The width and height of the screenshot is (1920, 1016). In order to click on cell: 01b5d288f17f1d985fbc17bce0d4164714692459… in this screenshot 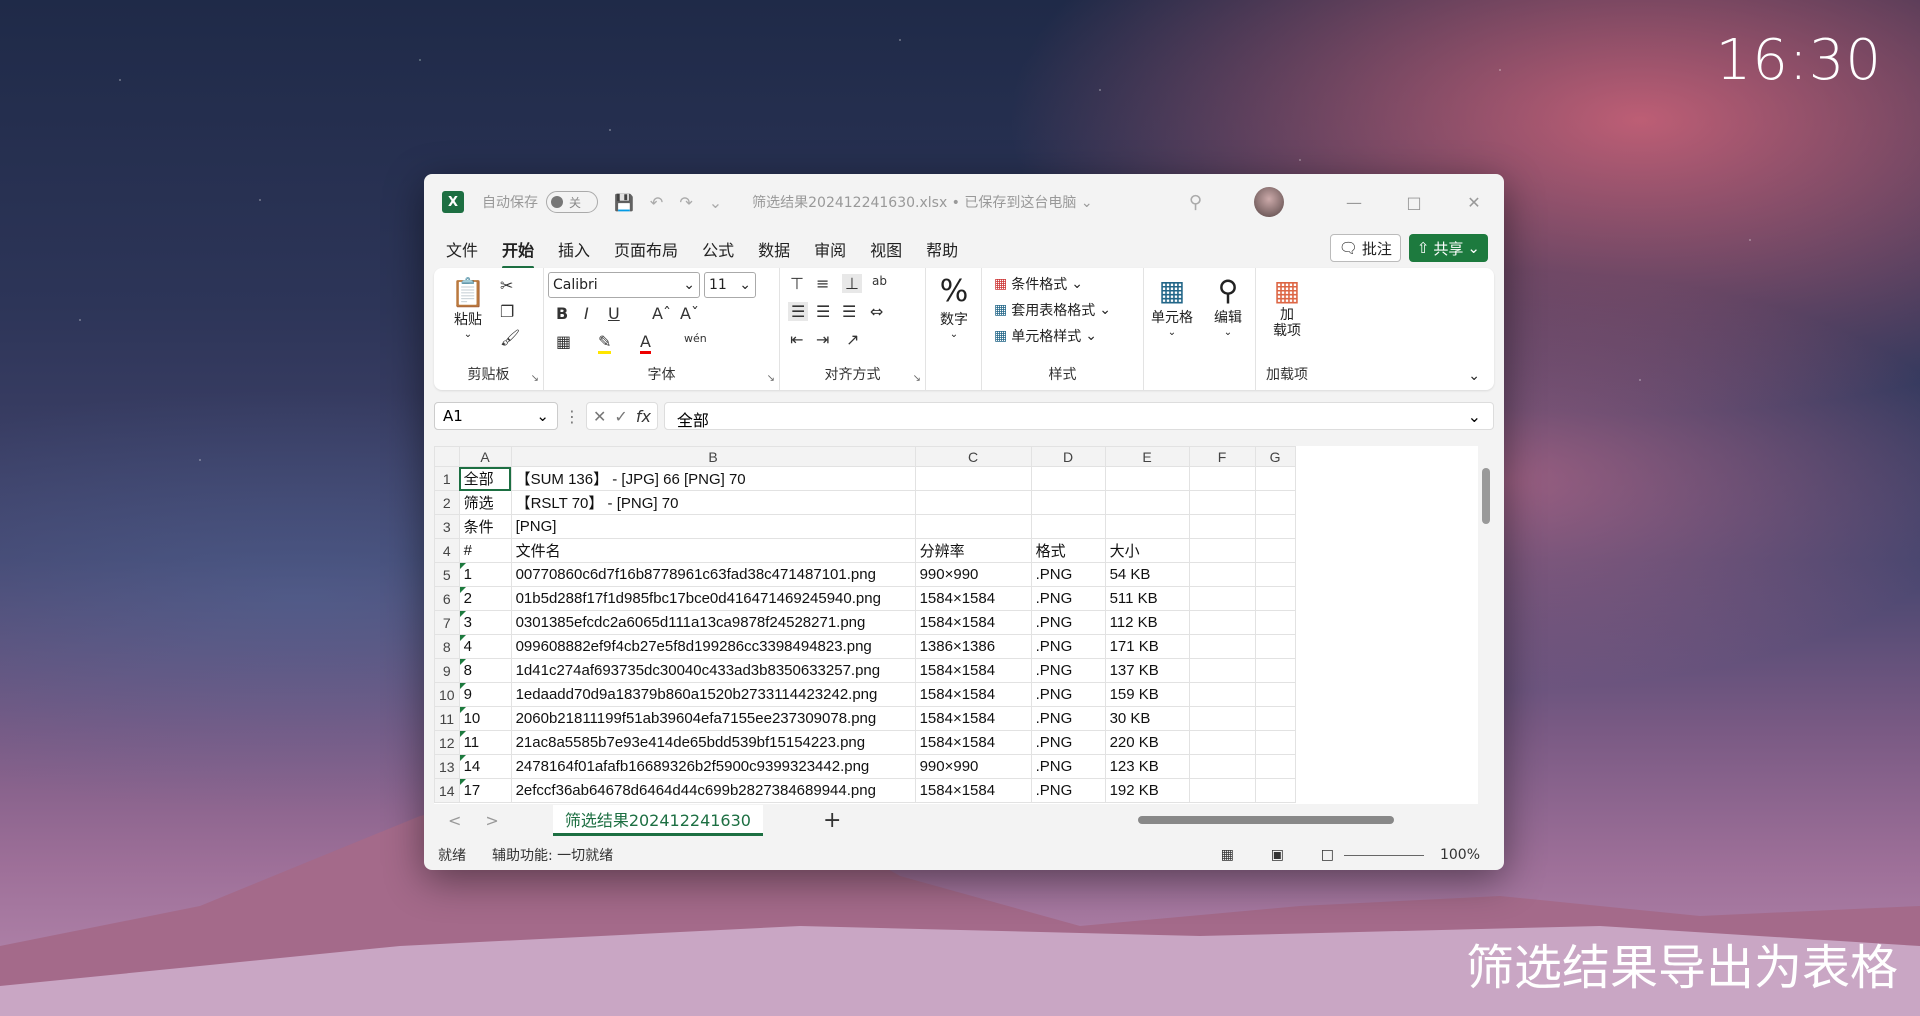, I will do `click(713, 598)`.